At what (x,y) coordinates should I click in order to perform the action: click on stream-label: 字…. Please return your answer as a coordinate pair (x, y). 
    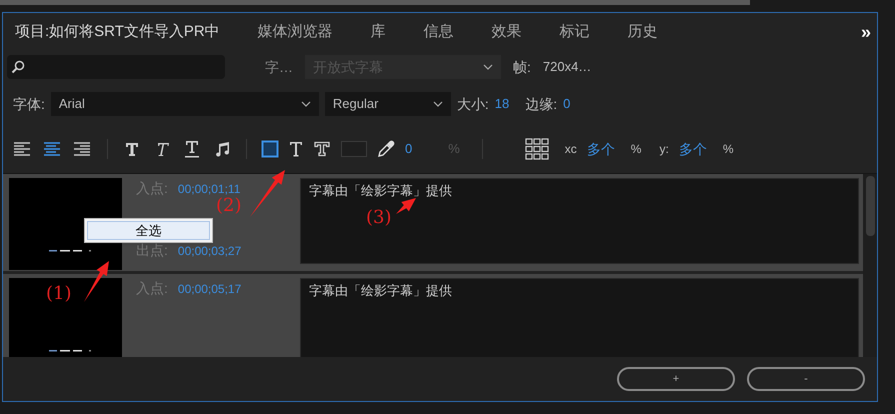
    Looking at the image, I should click on (279, 67).